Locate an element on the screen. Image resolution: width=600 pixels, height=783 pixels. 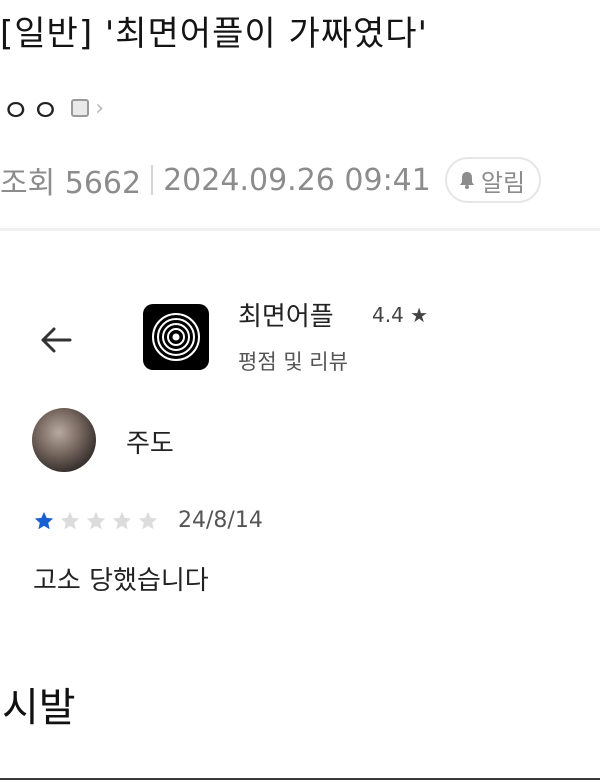
meta-divider is located at coordinates (152, 180).